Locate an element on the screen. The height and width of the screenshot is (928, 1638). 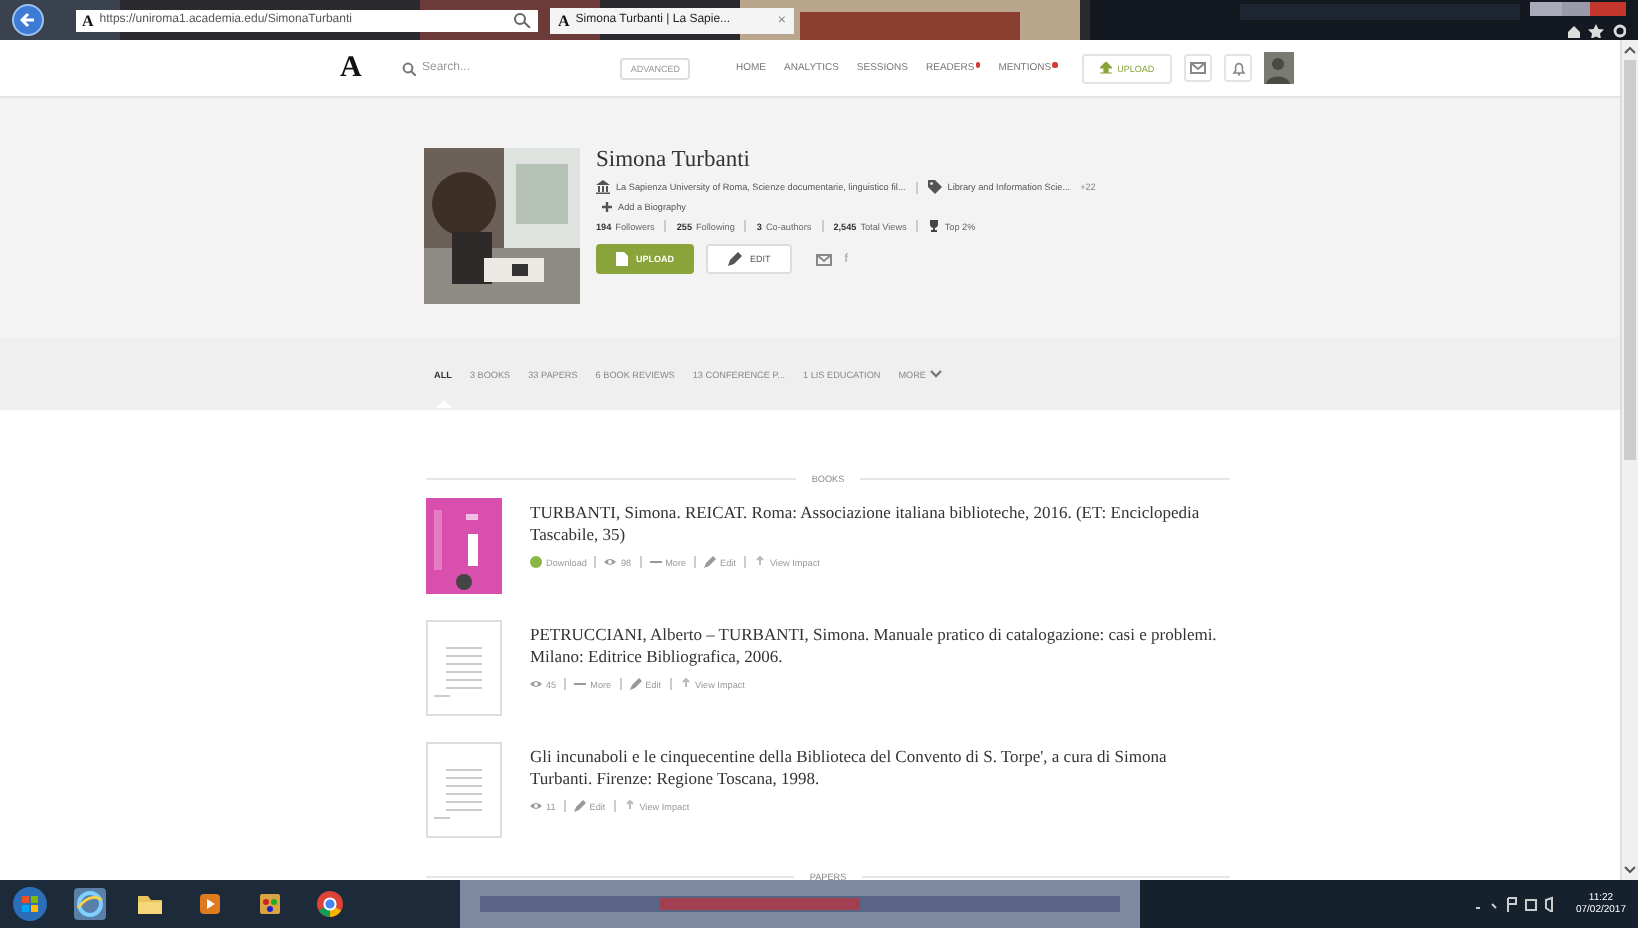
messages-button is located at coordinates (1198, 68).